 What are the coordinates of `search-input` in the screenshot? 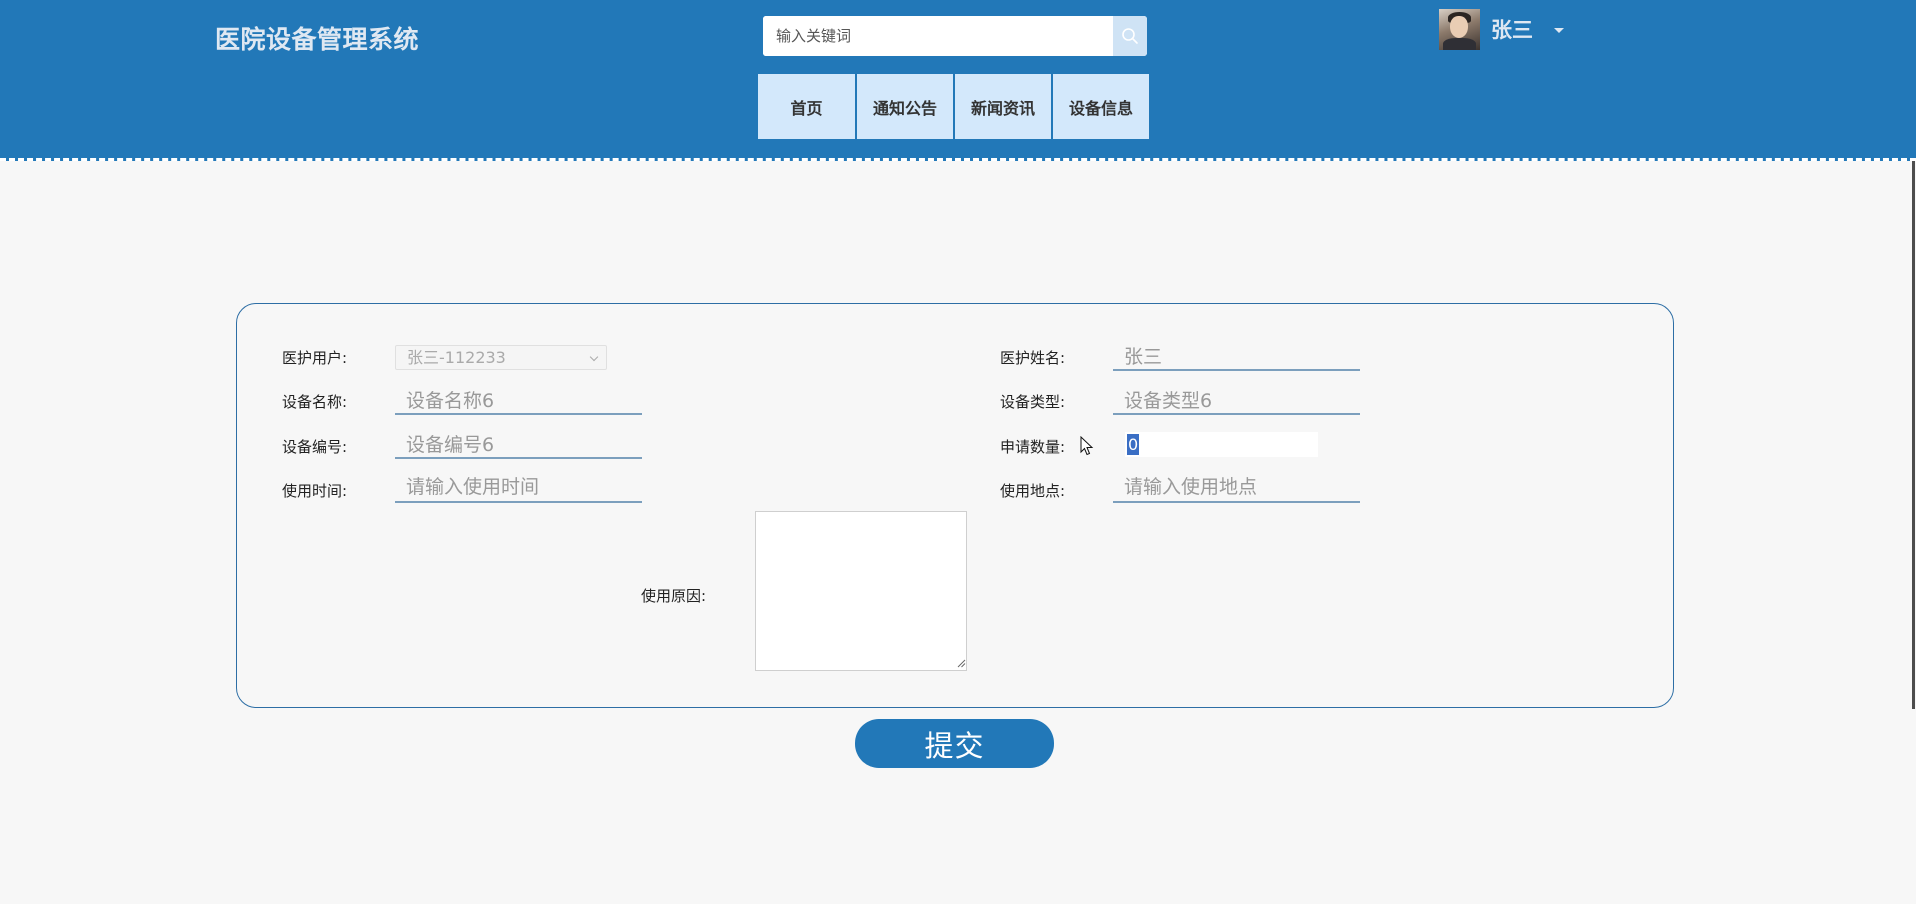 It's located at (938, 36).